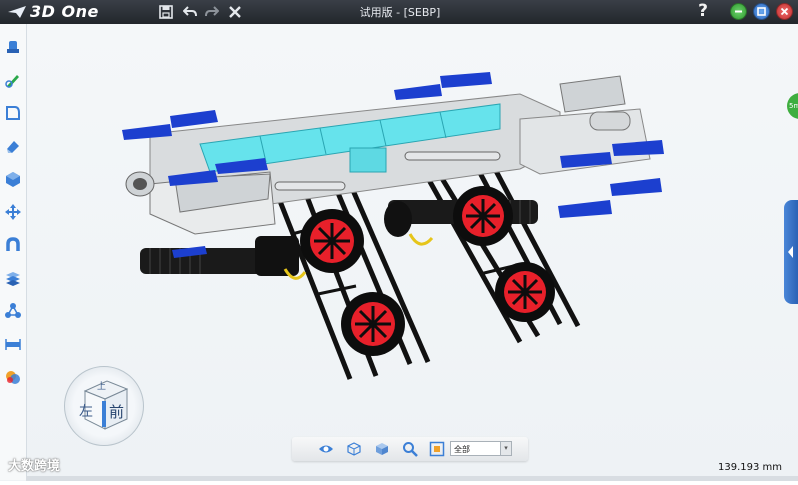 The width and height of the screenshot is (798, 485). Describe the element at coordinates (703, 11) in the screenshot. I see `help-button: ?` at that location.